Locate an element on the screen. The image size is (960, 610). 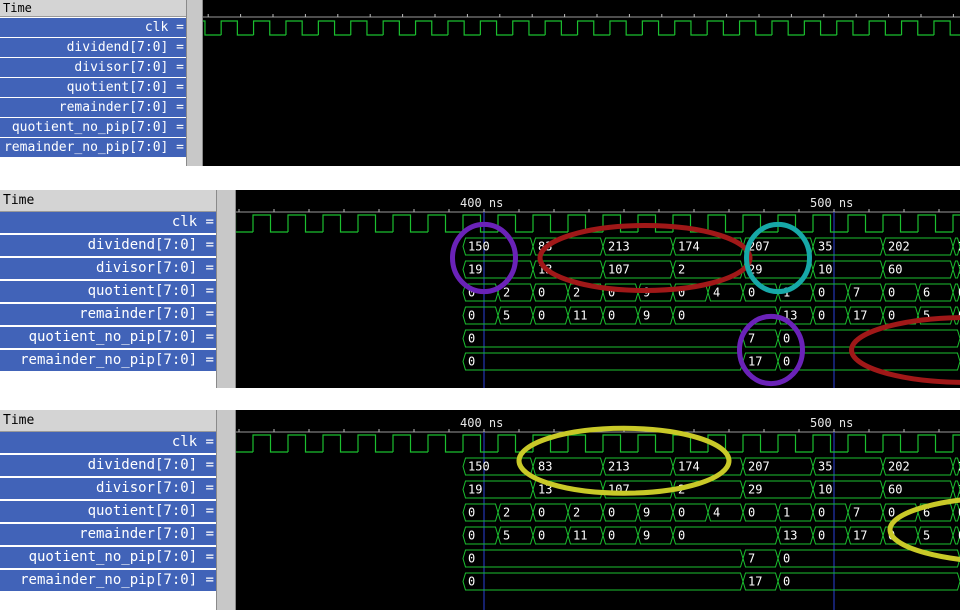
time-header: Time is located at coordinates (108, 201).